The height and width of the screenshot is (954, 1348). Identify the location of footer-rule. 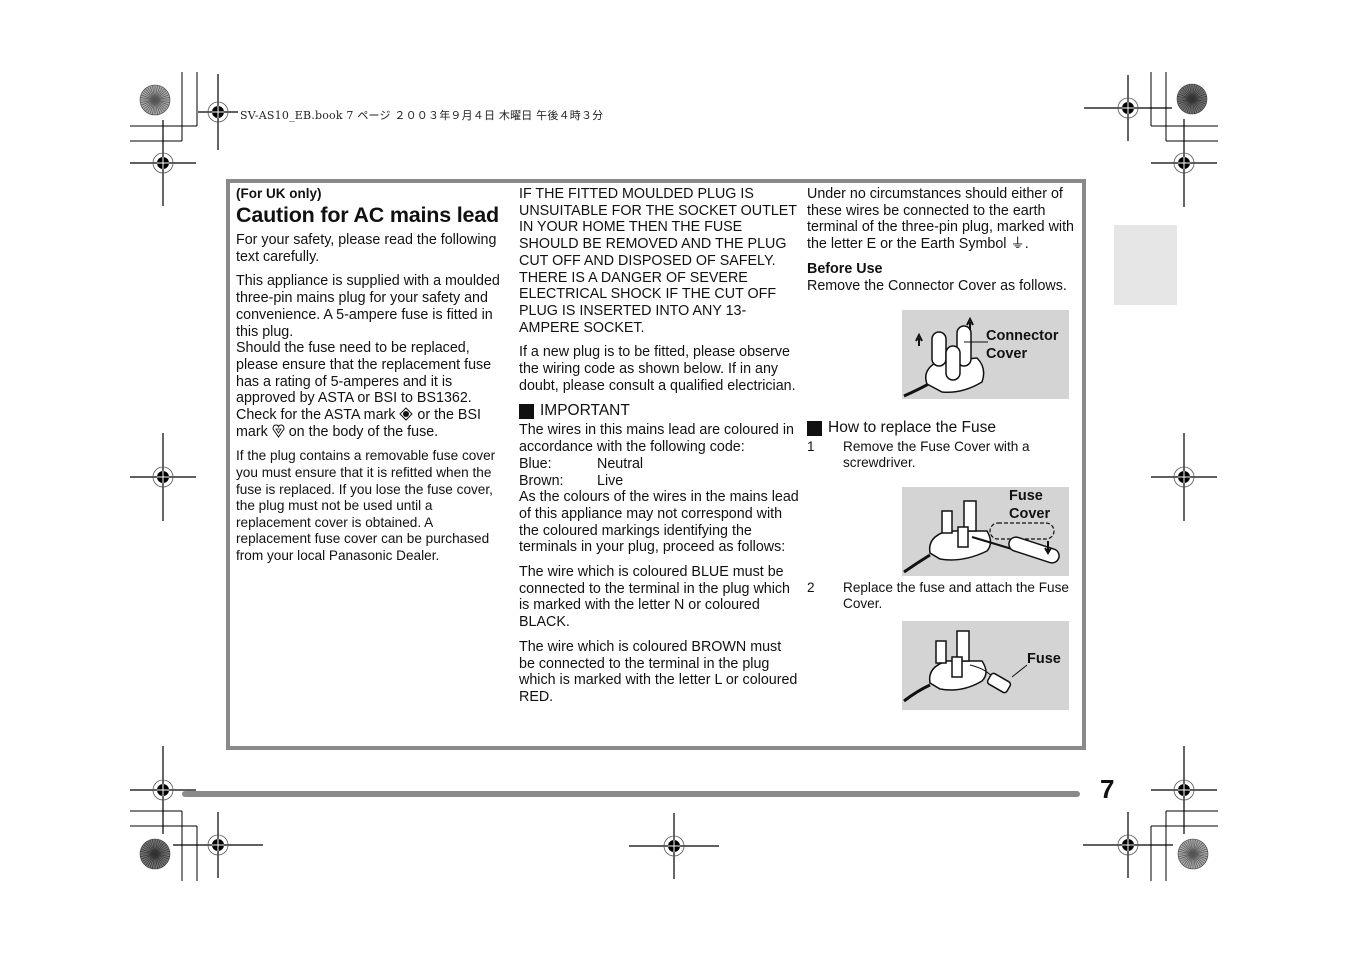
(631, 794).